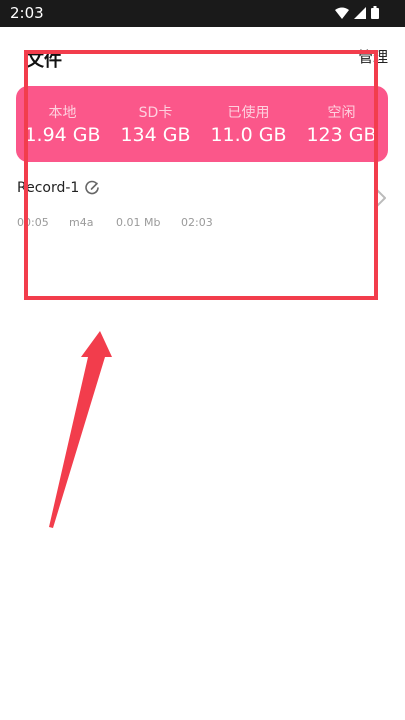  I want to click on cellular-signal-icon, so click(360, 12).